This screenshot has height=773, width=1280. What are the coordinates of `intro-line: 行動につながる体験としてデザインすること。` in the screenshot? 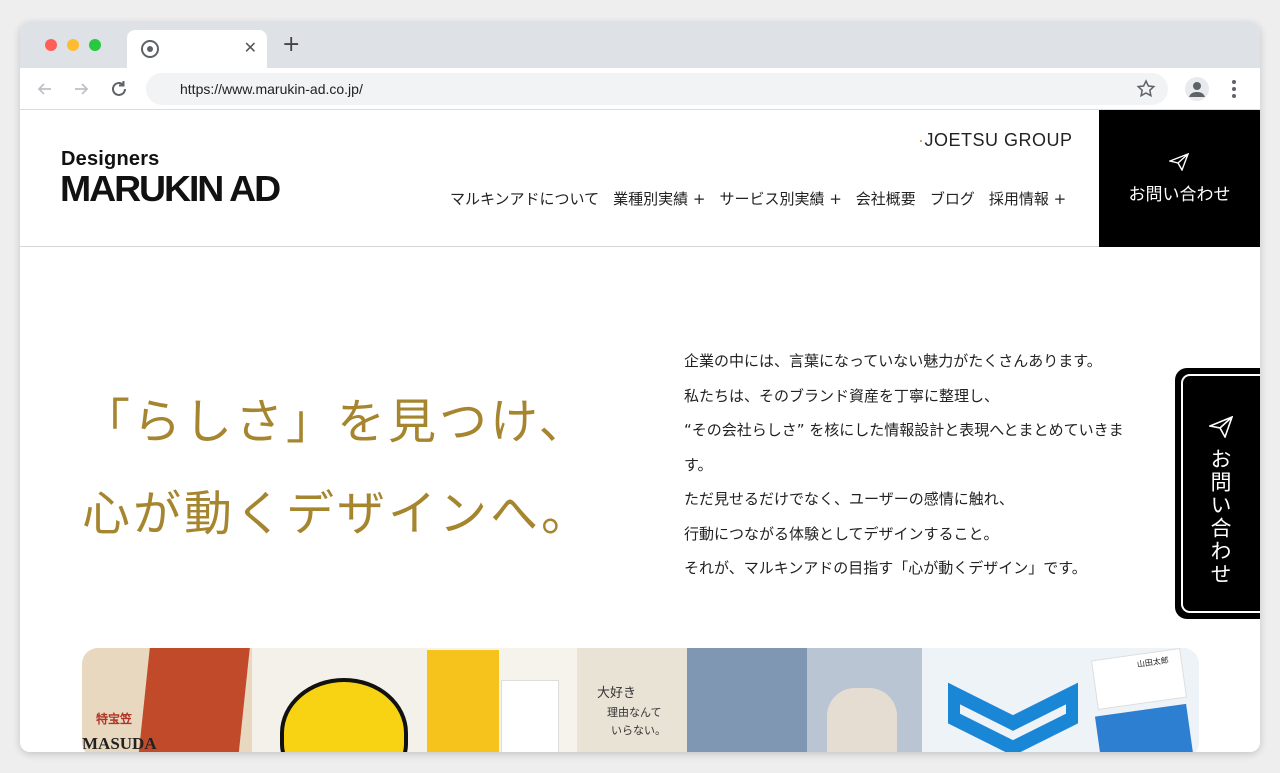 It's located at (841, 533).